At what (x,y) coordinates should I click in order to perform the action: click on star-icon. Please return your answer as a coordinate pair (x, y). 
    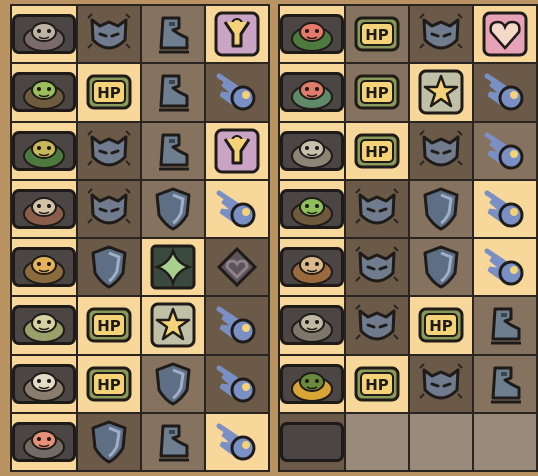
    Looking at the image, I should click on (441, 92).